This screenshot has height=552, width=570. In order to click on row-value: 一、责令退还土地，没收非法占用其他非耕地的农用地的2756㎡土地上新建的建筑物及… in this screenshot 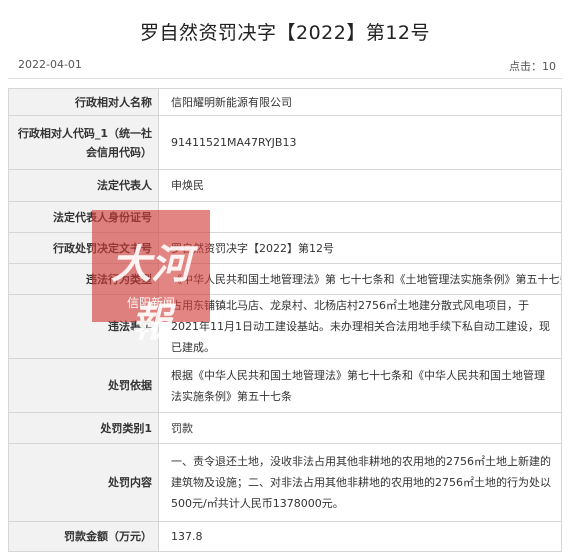, I will do `click(360, 482)`.